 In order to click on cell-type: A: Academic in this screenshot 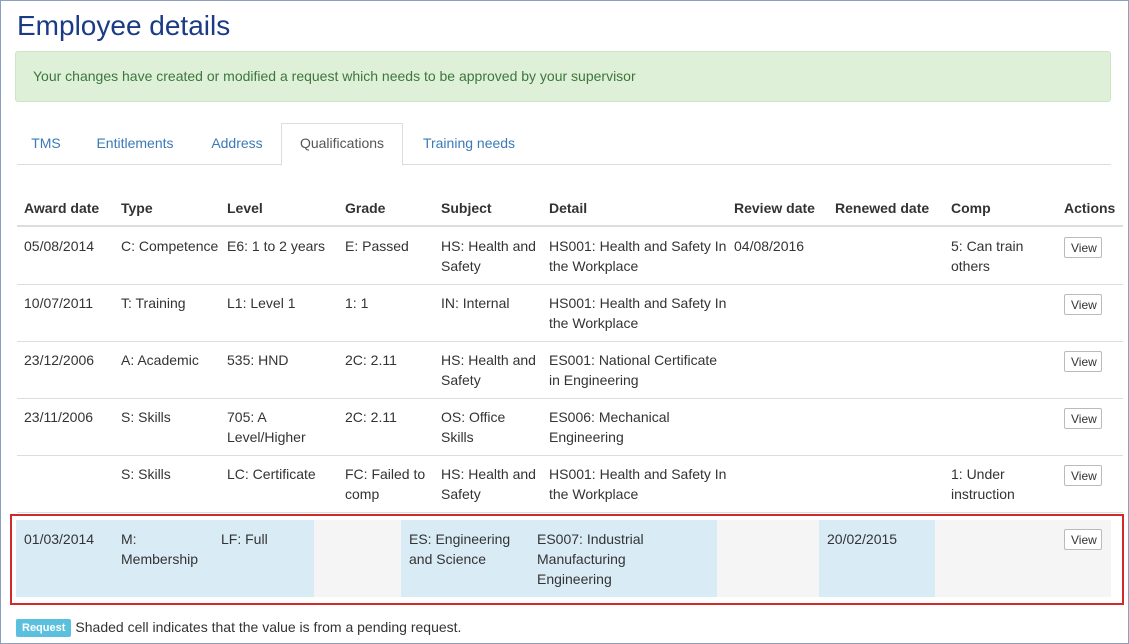, I will do `click(160, 360)`.